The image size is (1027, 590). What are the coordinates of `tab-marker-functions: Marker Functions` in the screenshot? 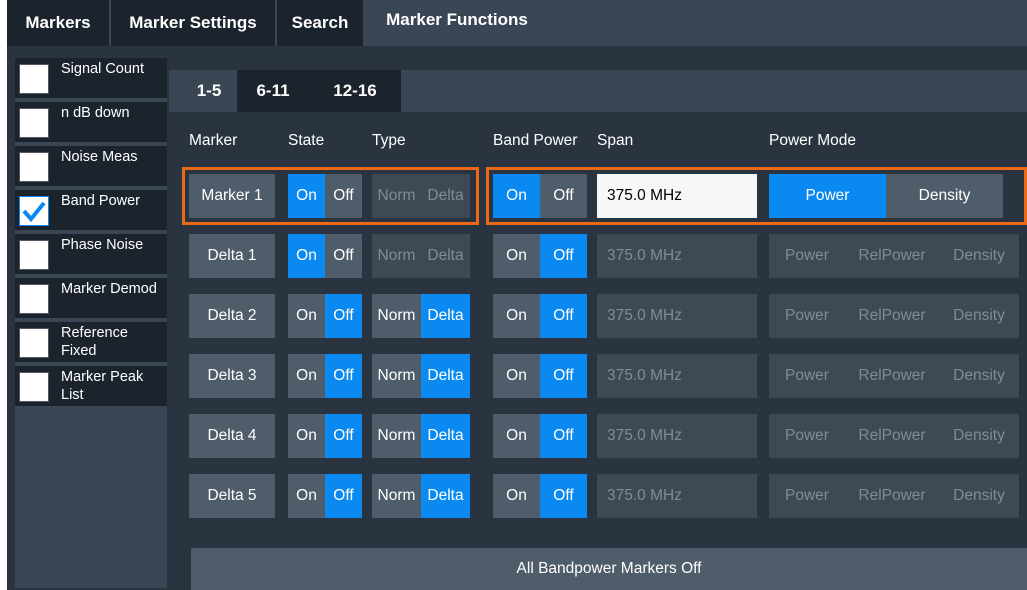 It's located at (458, 20).